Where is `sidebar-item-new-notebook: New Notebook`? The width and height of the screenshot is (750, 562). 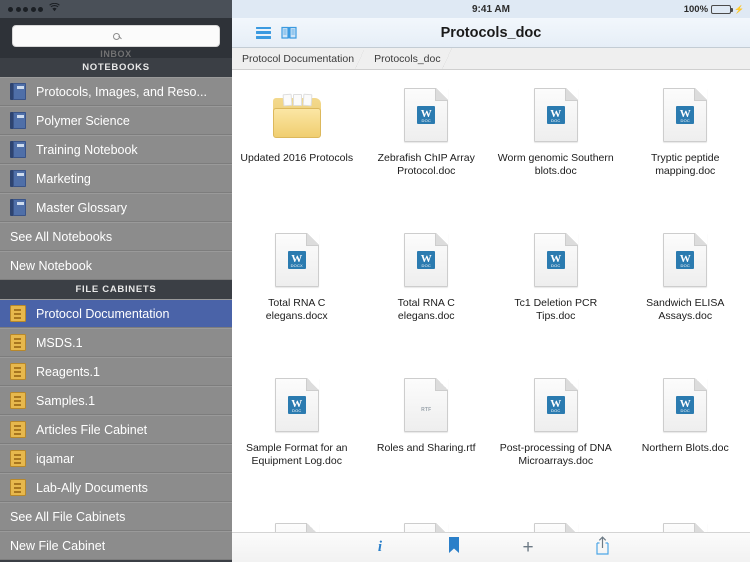
sidebar-item-new-notebook: New Notebook is located at coordinates (116, 265).